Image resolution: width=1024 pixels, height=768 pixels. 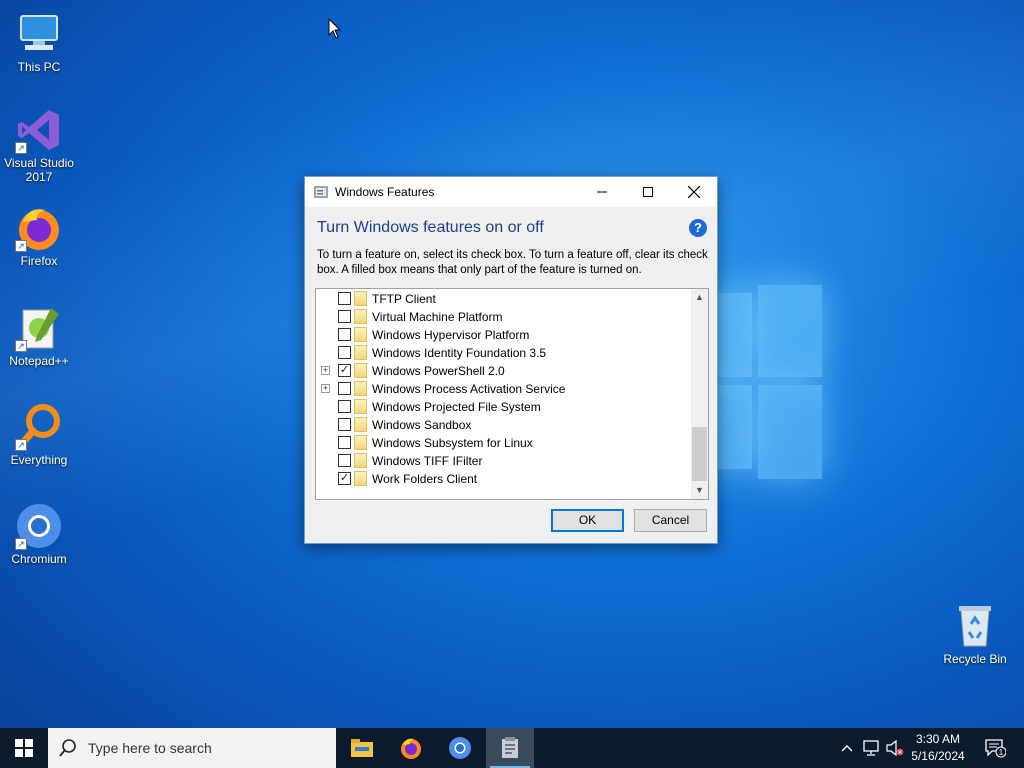 I want to click on feature-label: Windows Subsystem for Linux, so click(x=452, y=443).